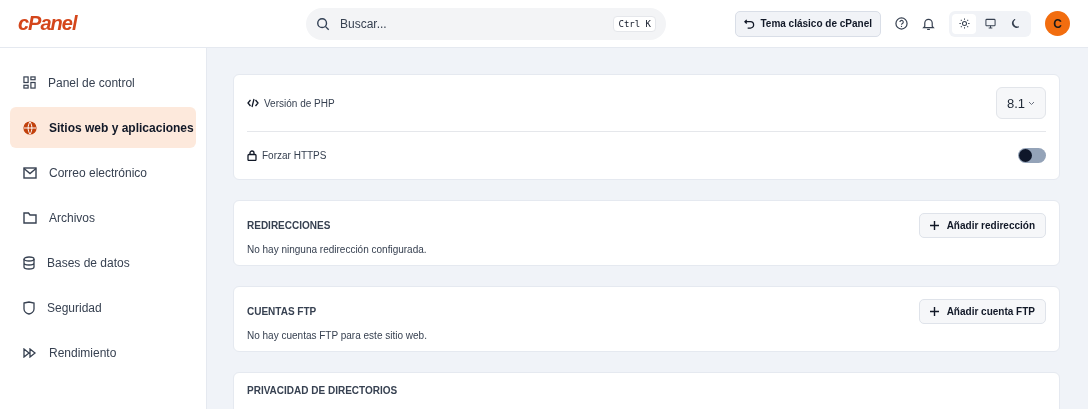 This screenshot has height=409, width=1088. Describe the element at coordinates (928, 23) in the screenshot. I see `bell-icon` at that location.